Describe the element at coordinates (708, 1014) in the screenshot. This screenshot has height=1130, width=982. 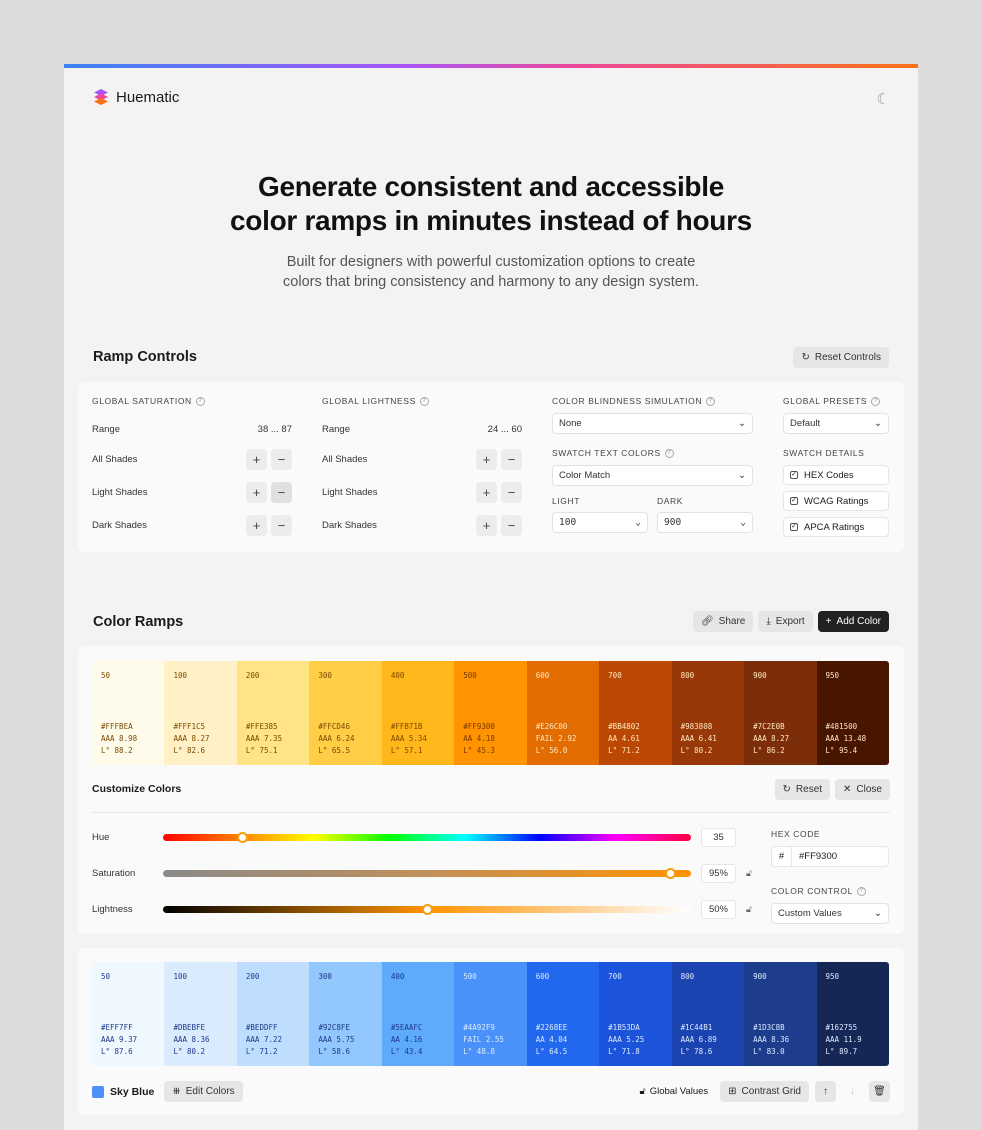
I see `swatch-800: 800 #1C44B1 AAA 6.89 L° 78.6` at that location.